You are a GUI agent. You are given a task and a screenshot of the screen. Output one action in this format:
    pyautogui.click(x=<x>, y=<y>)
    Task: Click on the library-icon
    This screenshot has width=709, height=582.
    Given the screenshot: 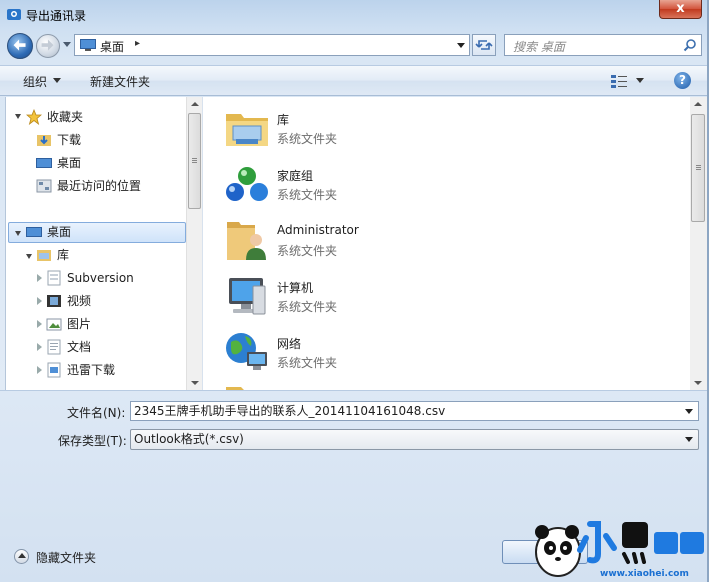 What is the action you would take?
    pyautogui.click(x=44, y=255)
    